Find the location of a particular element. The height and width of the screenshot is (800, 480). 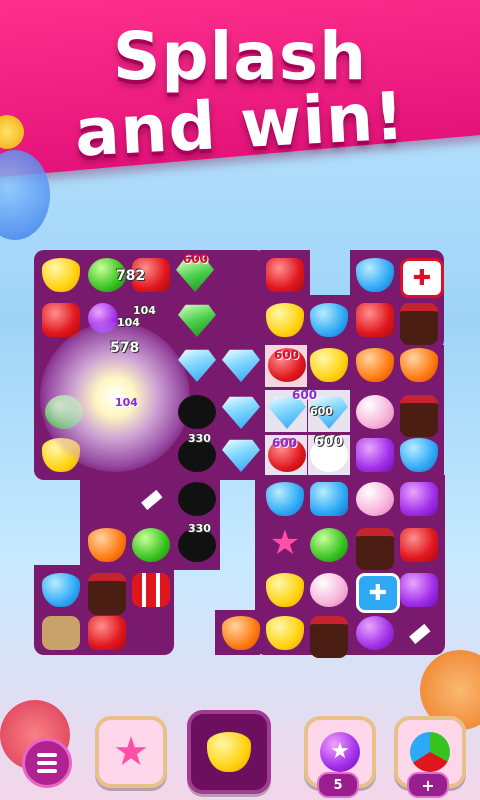

bottle-crate is located at coordinates (61, 633).